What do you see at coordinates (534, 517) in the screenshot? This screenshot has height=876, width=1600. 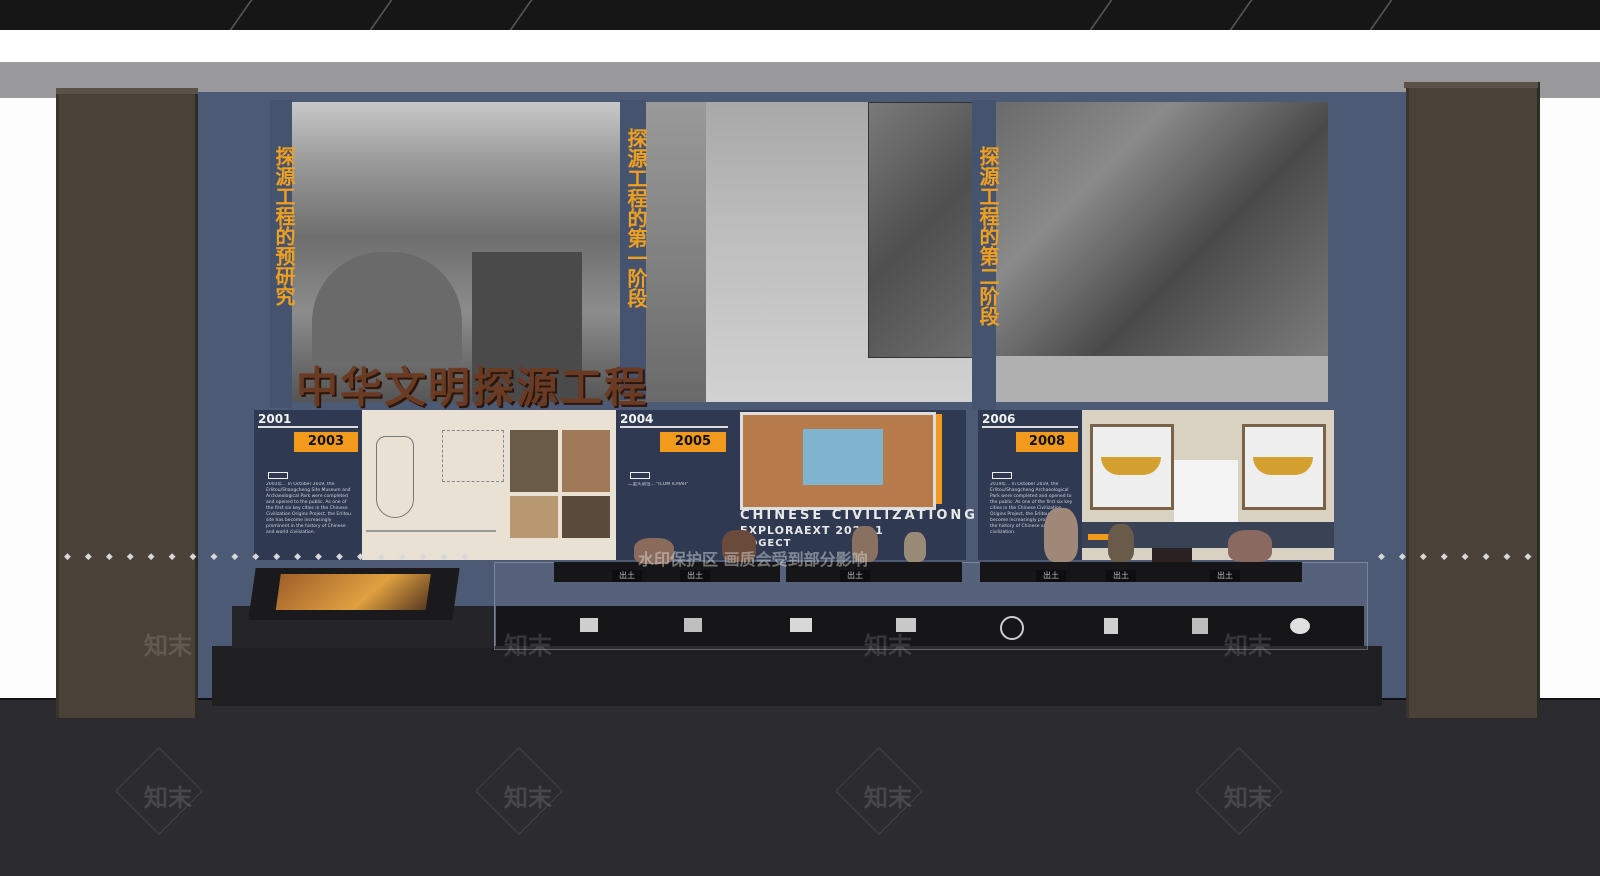 I see `bowl-photo` at bounding box center [534, 517].